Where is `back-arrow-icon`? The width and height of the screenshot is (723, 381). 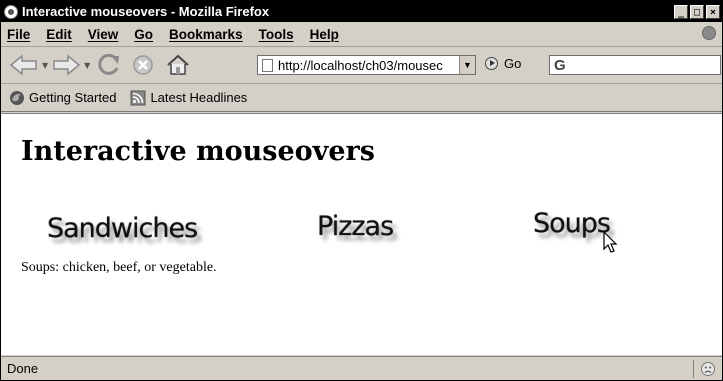
back-arrow-icon is located at coordinates (23, 65).